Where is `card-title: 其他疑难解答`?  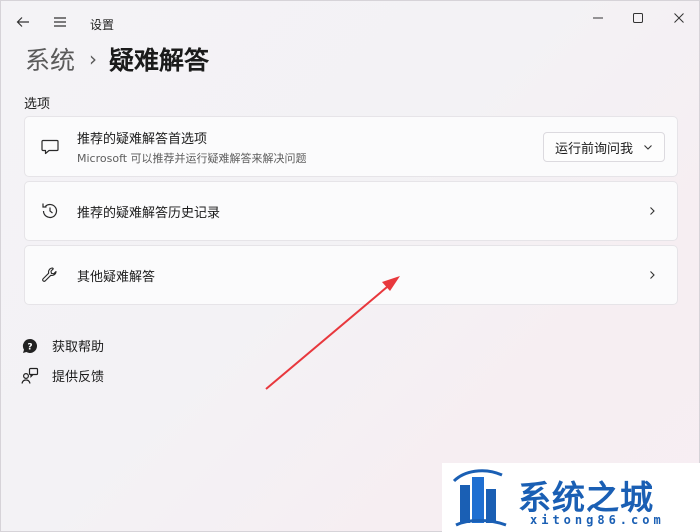
card-title: 其他疑难解答 is located at coordinates (116, 277).